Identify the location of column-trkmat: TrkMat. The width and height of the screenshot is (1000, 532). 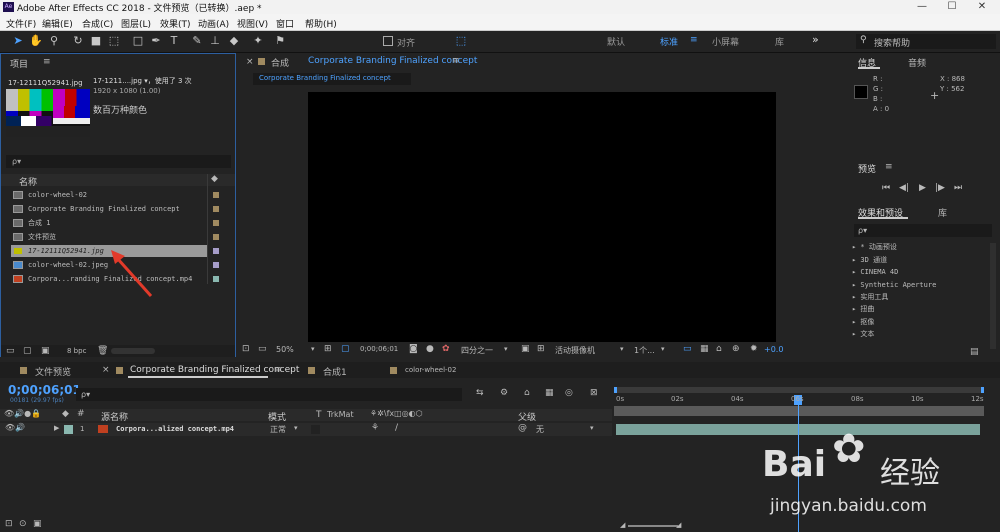
(340, 414).